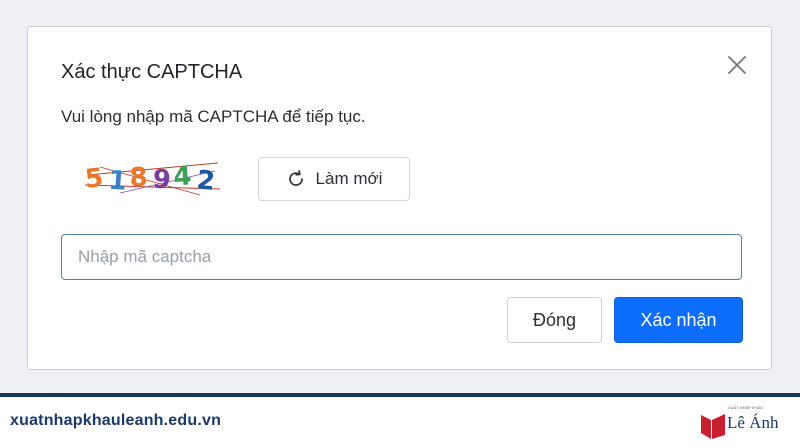 This screenshot has width=800, height=448. What do you see at coordinates (713, 426) in the screenshot?
I see `logo-mark-icon` at bounding box center [713, 426].